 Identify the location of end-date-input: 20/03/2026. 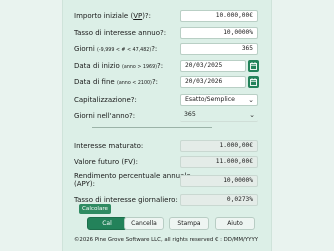
(213, 82).